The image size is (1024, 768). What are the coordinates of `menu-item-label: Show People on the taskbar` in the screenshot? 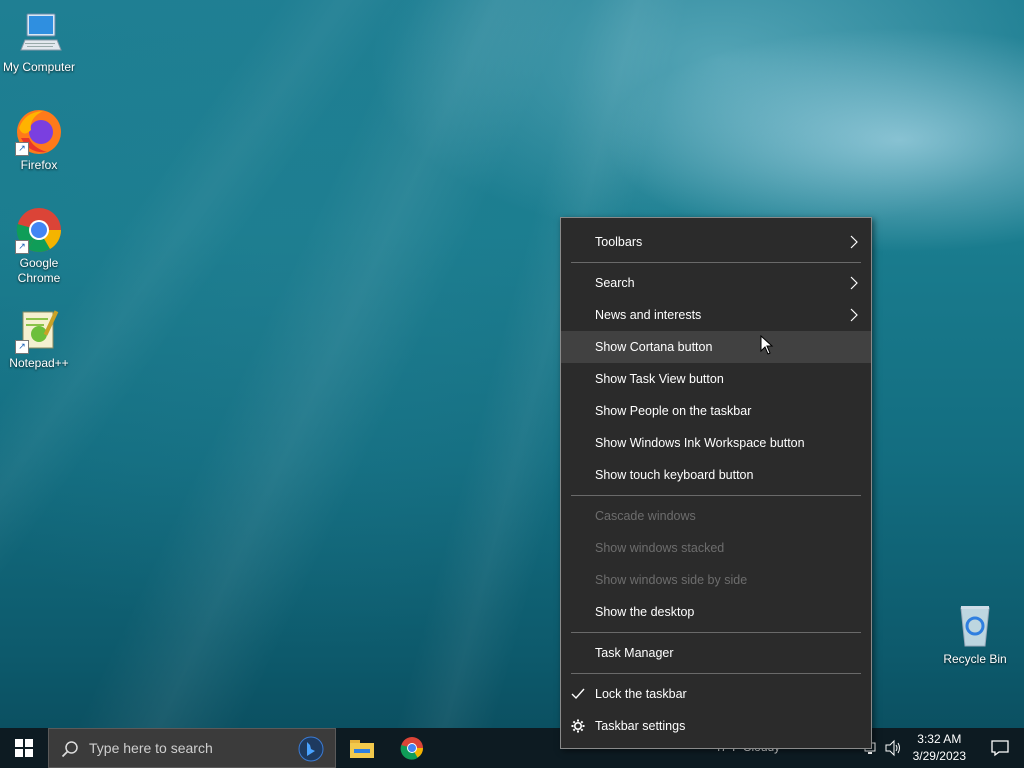 It's located at (673, 411).